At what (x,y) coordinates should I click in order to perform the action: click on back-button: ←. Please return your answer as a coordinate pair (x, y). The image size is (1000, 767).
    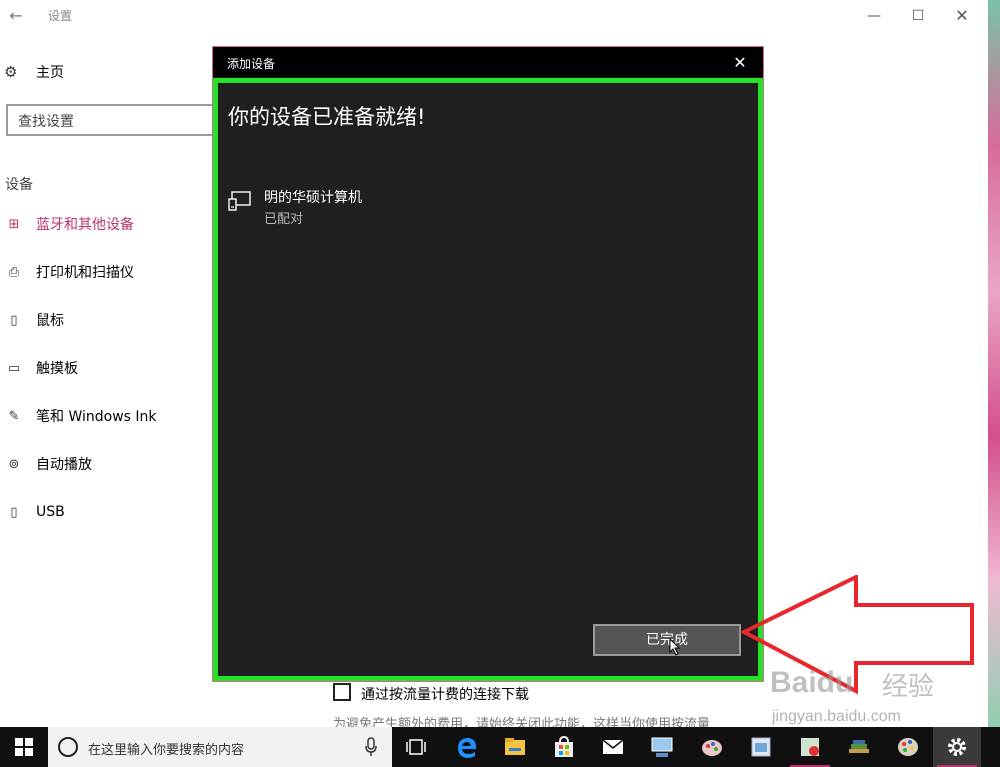
    Looking at the image, I should click on (16, 16).